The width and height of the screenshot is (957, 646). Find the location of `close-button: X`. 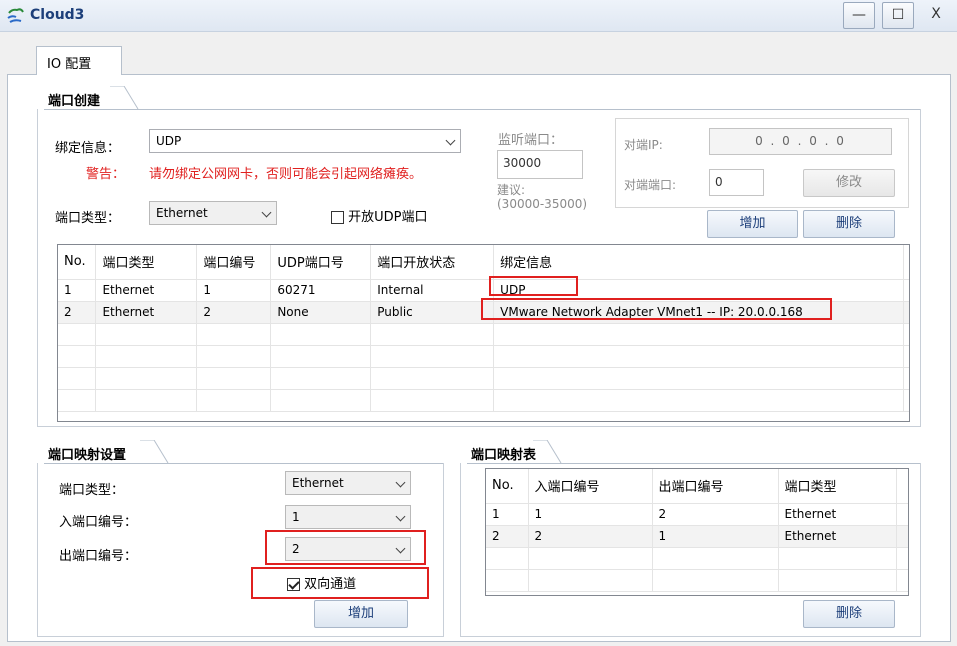

close-button: X is located at coordinates (936, 15).